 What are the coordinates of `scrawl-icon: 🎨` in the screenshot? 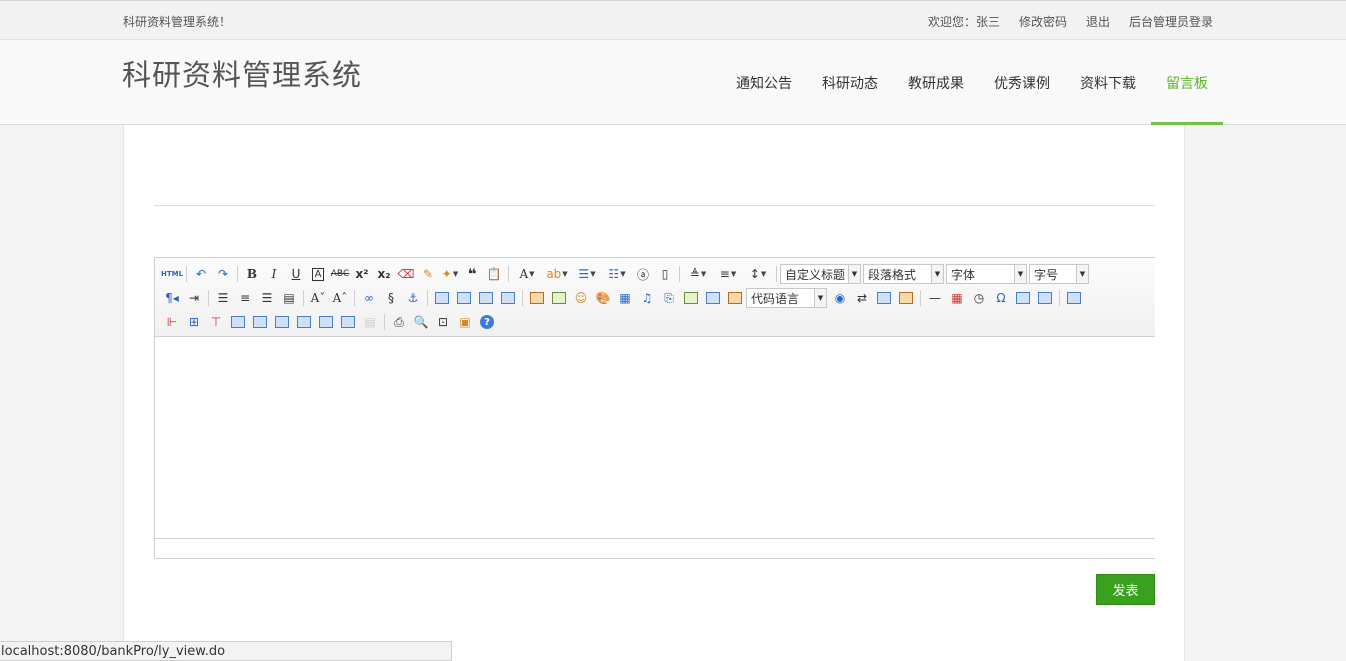 It's located at (603, 298).